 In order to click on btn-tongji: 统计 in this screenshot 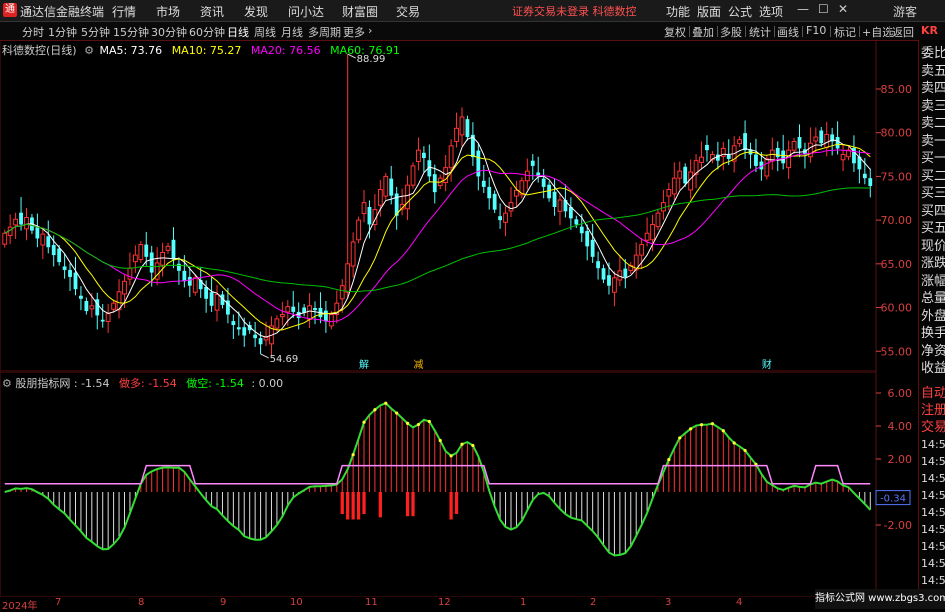, I will do `click(760, 32)`.